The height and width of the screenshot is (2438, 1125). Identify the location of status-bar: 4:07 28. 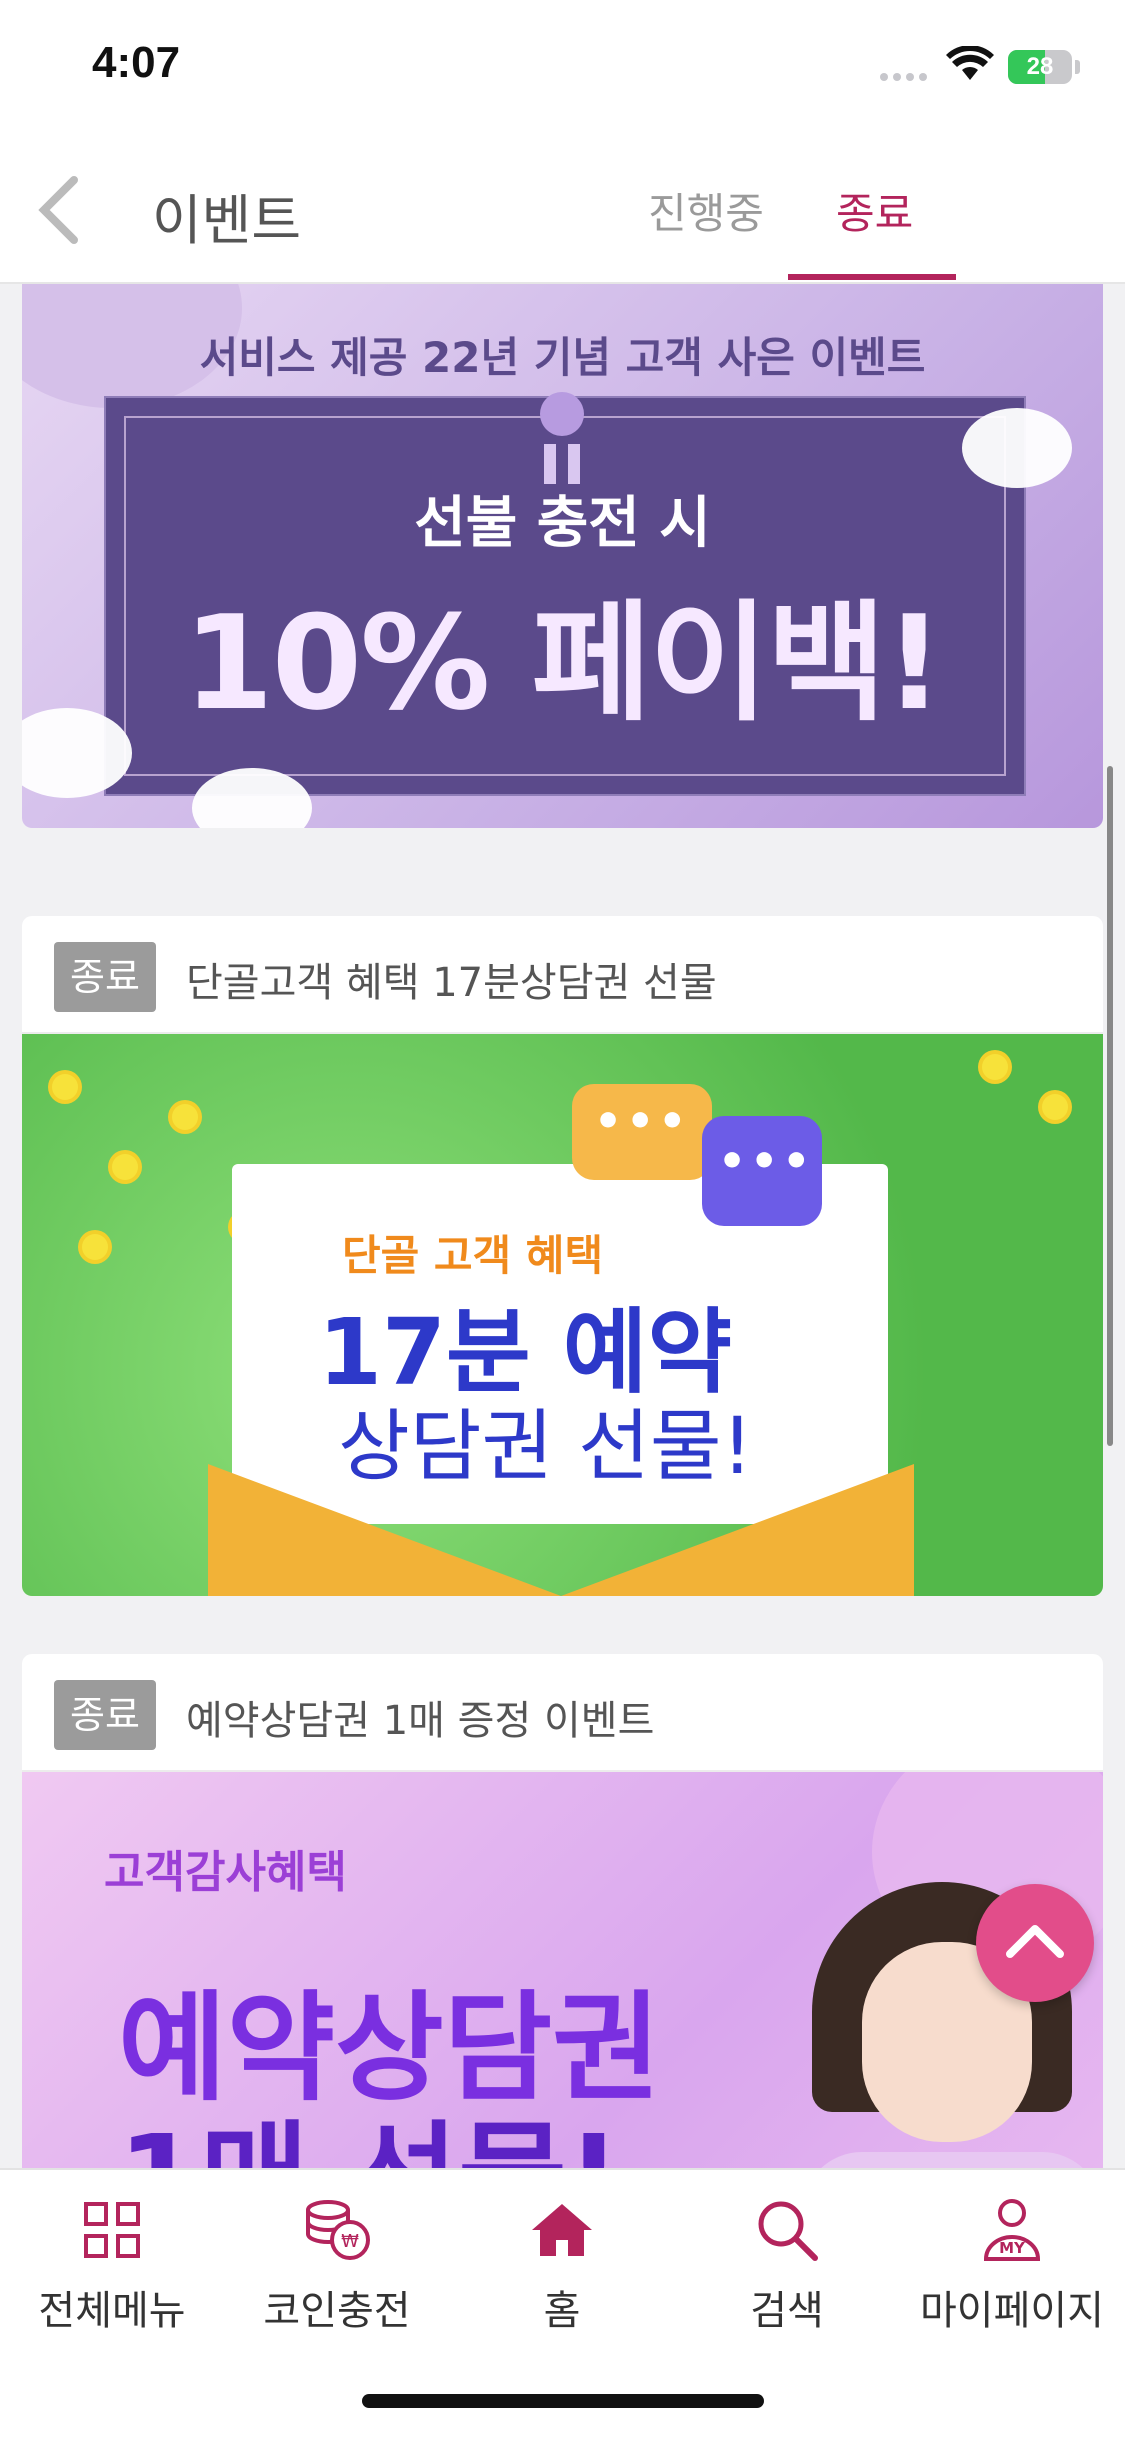
(562, 70).